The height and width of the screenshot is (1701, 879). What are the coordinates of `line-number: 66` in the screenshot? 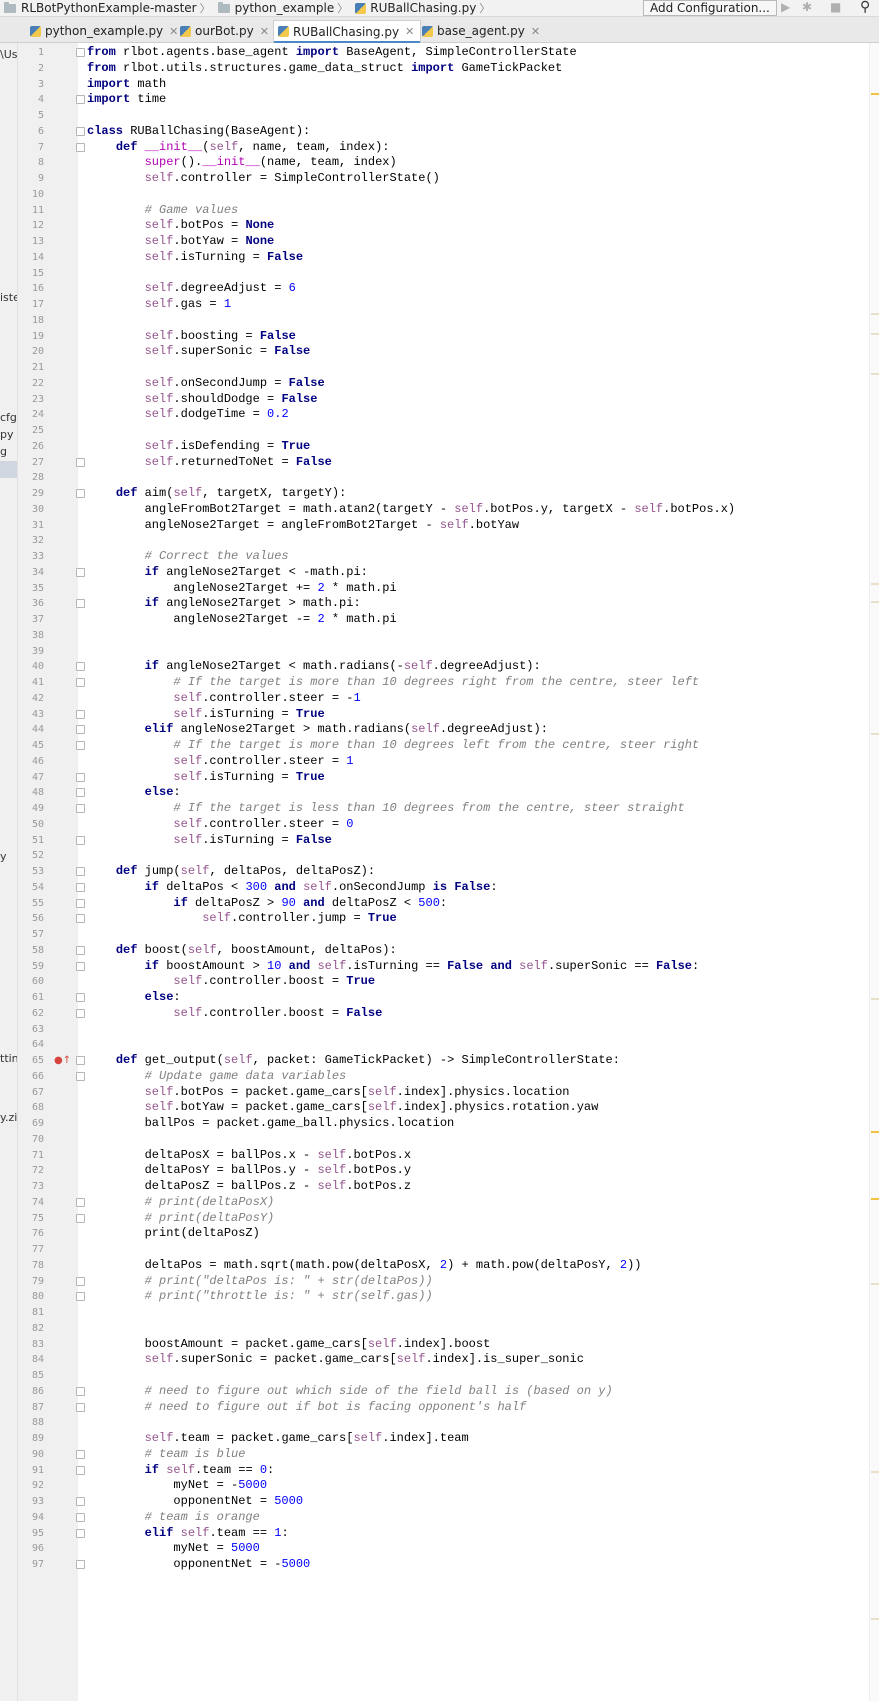 It's located at (31, 1076).